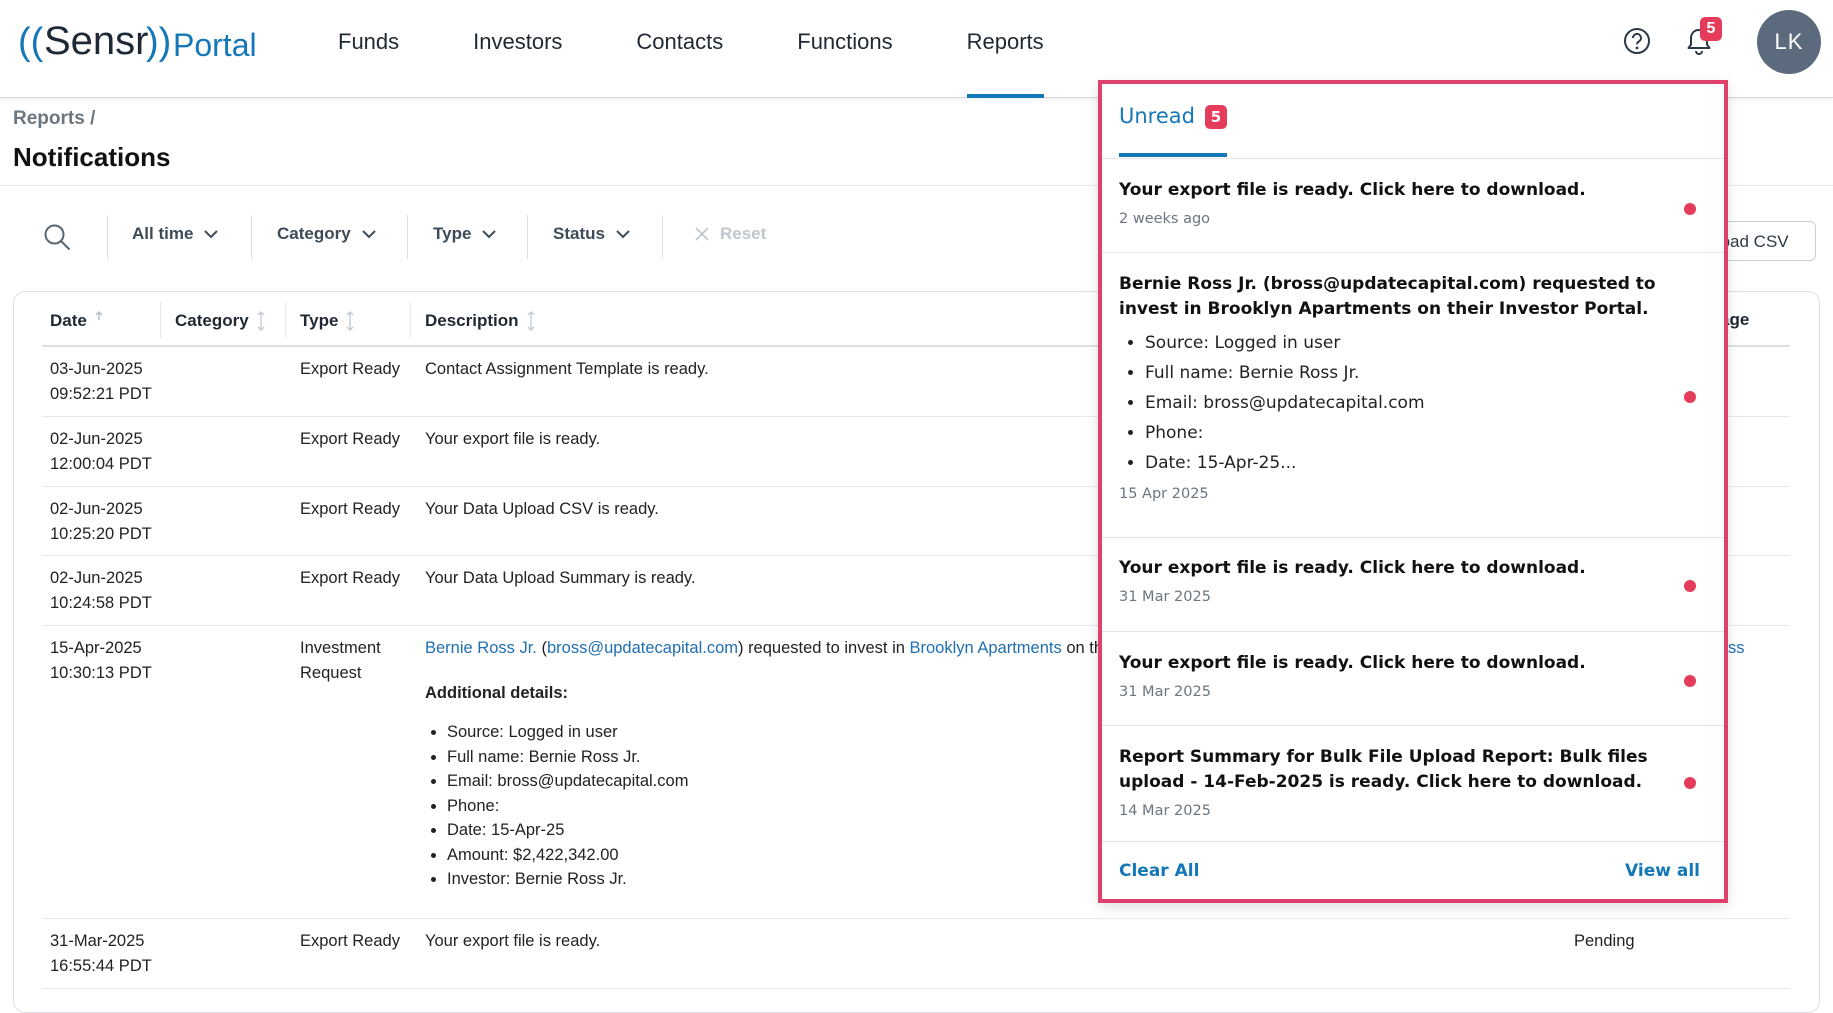 The width and height of the screenshot is (1833, 1013). I want to click on detail-item: Full name: Bernie Ross Jr., so click(567, 757).